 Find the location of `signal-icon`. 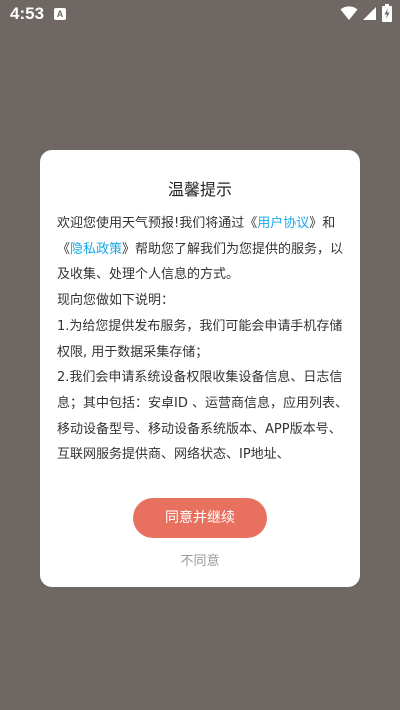

signal-icon is located at coordinates (369, 13).